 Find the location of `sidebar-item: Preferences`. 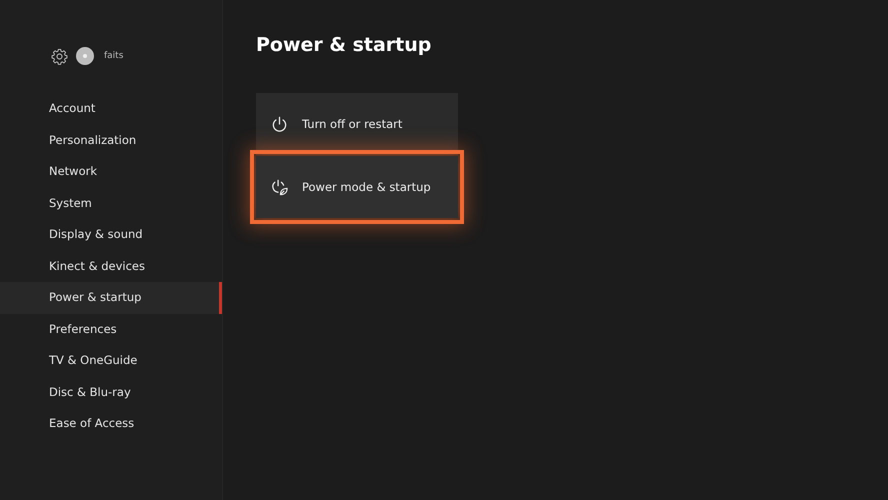

sidebar-item: Preferences is located at coordinates (111, 329).